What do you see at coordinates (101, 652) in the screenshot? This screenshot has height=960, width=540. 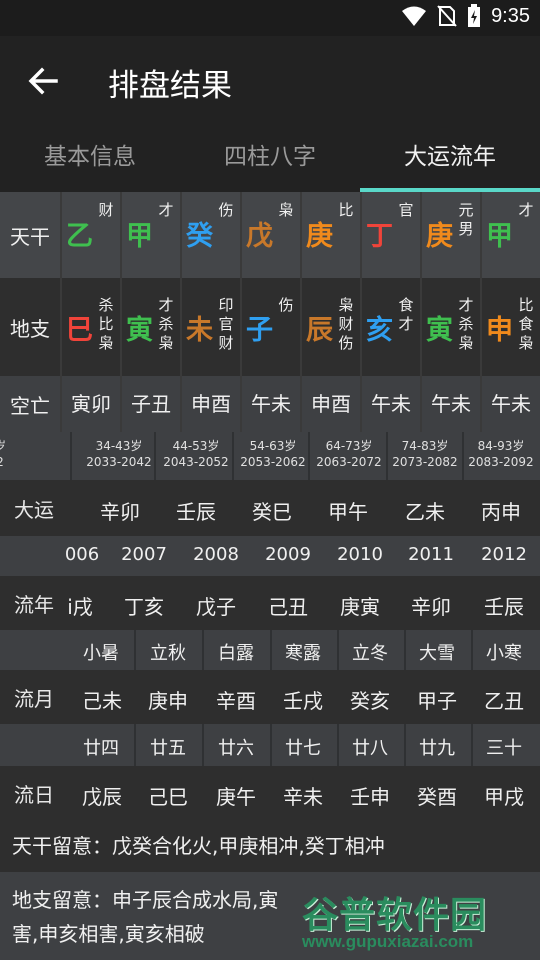 I see `jieqi-cell: 小暑` at bounding box center [101, 652].